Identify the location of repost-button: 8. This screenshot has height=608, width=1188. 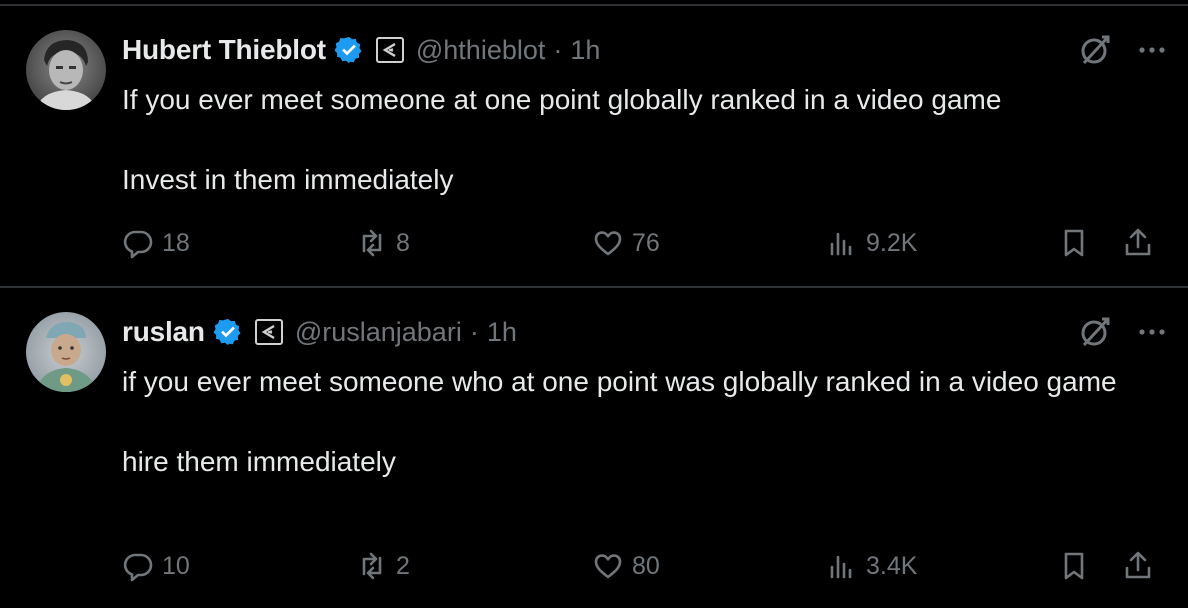
(383, 243).